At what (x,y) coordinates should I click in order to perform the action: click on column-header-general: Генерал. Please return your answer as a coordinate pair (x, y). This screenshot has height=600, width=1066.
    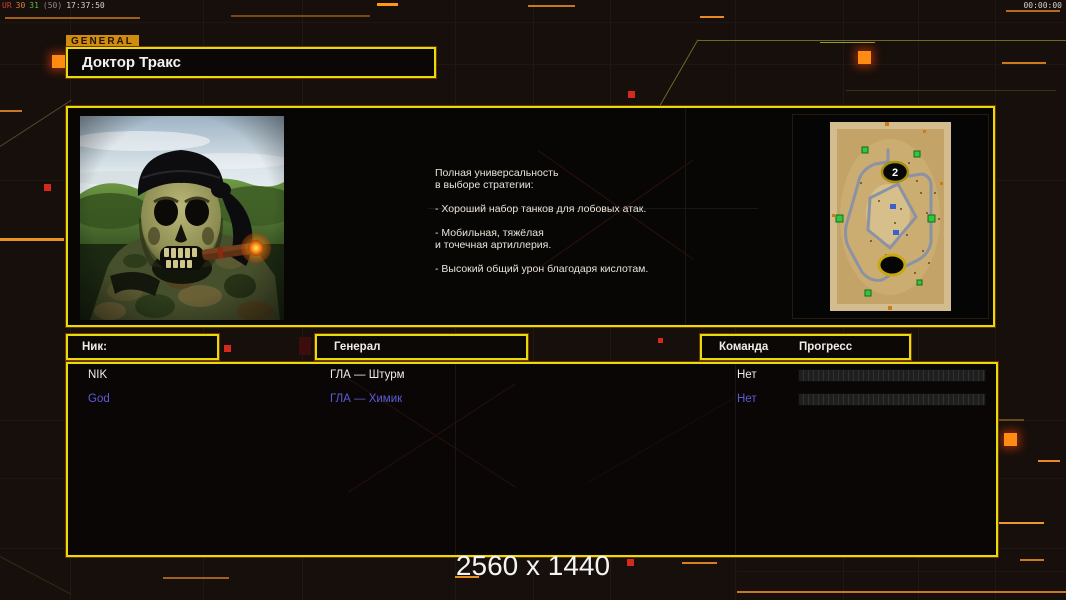
    Looking at the image, I should click on (421, 347).